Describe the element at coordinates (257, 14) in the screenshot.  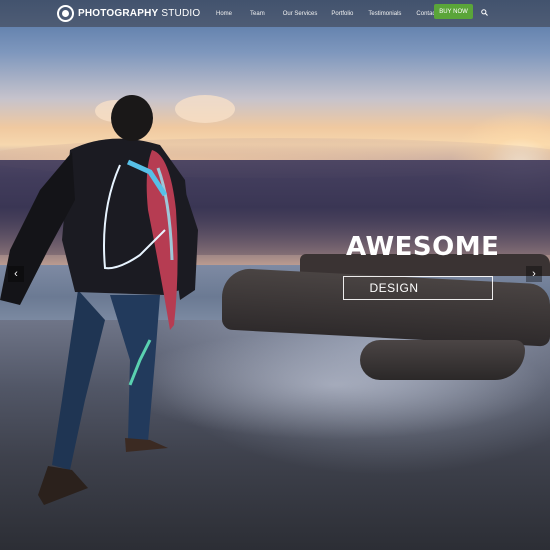
I see `nav-item-team: Team` at that location.